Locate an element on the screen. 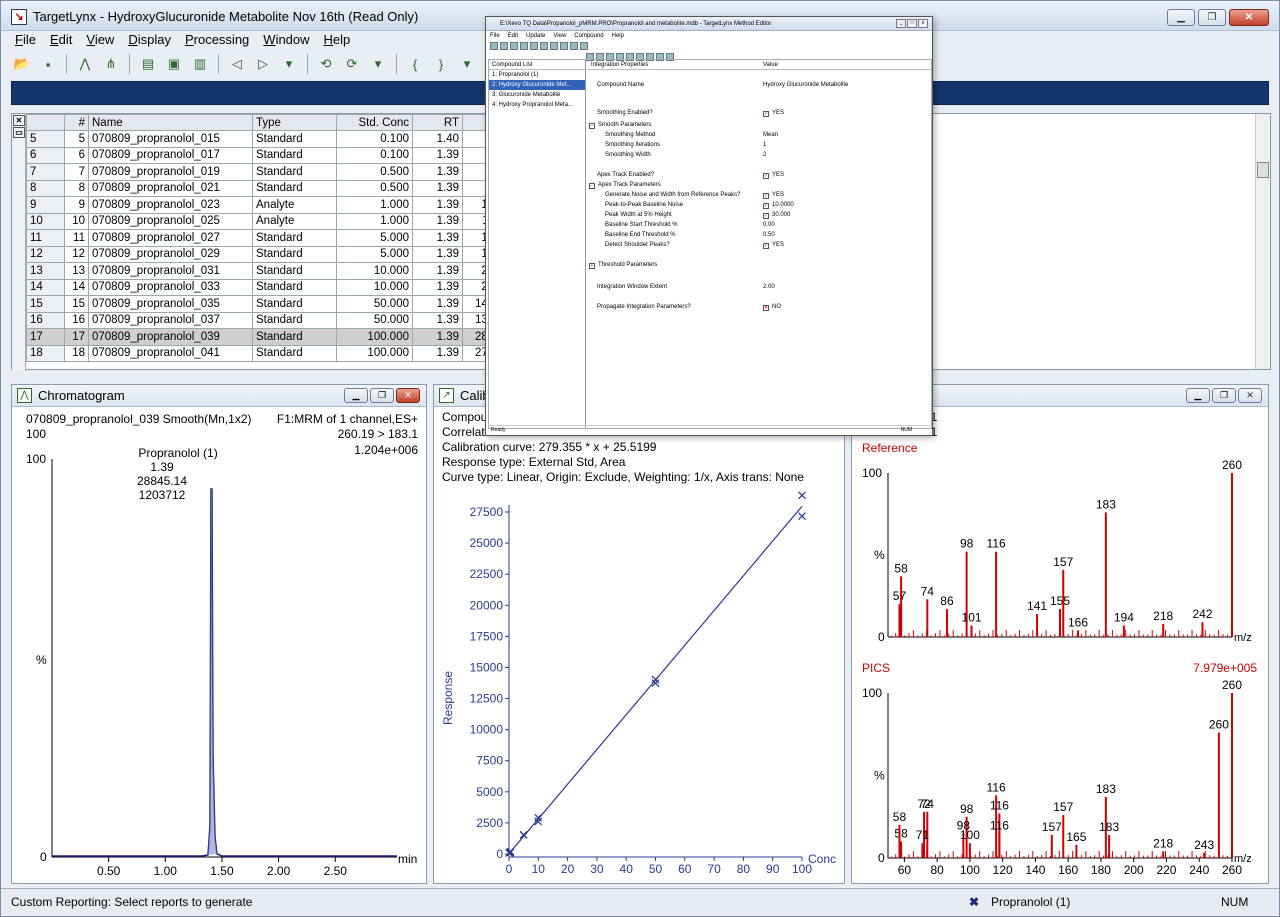 The height and width of the screenshot is (917, 1280). compound-prev-icon: ⟲ is located at coordinates (326, 64).